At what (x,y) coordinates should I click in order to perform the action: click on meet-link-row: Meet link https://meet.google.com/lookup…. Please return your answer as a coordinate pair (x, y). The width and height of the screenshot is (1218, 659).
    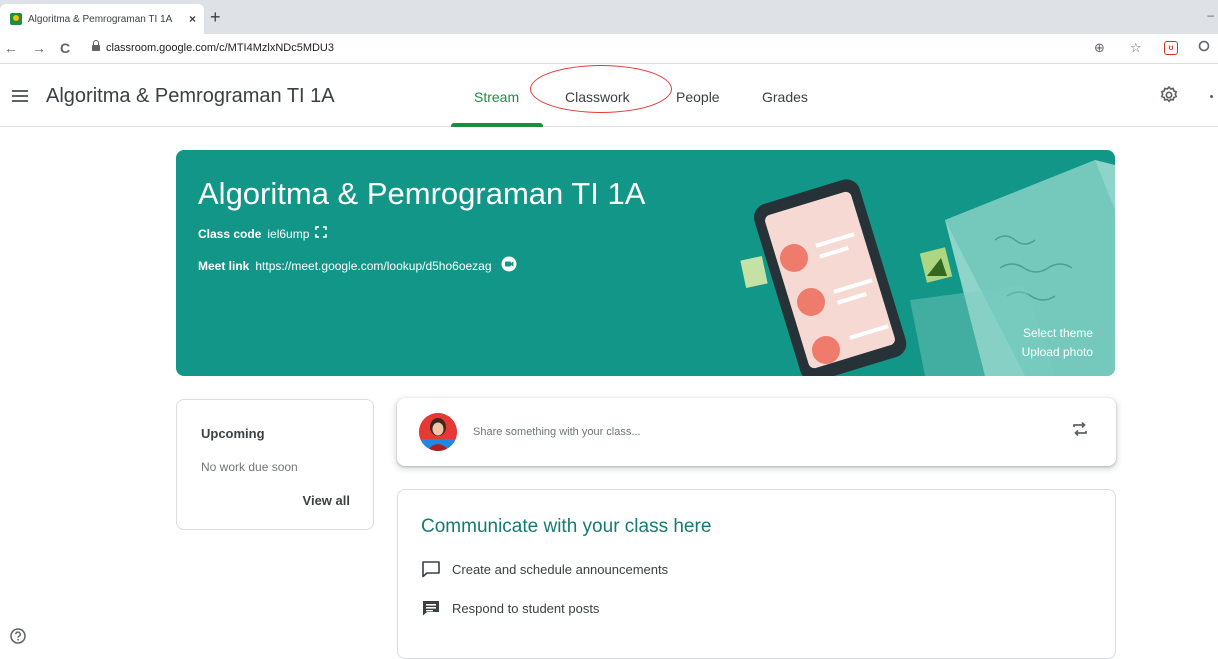
    Looking at the image, I should click on (357, 265).